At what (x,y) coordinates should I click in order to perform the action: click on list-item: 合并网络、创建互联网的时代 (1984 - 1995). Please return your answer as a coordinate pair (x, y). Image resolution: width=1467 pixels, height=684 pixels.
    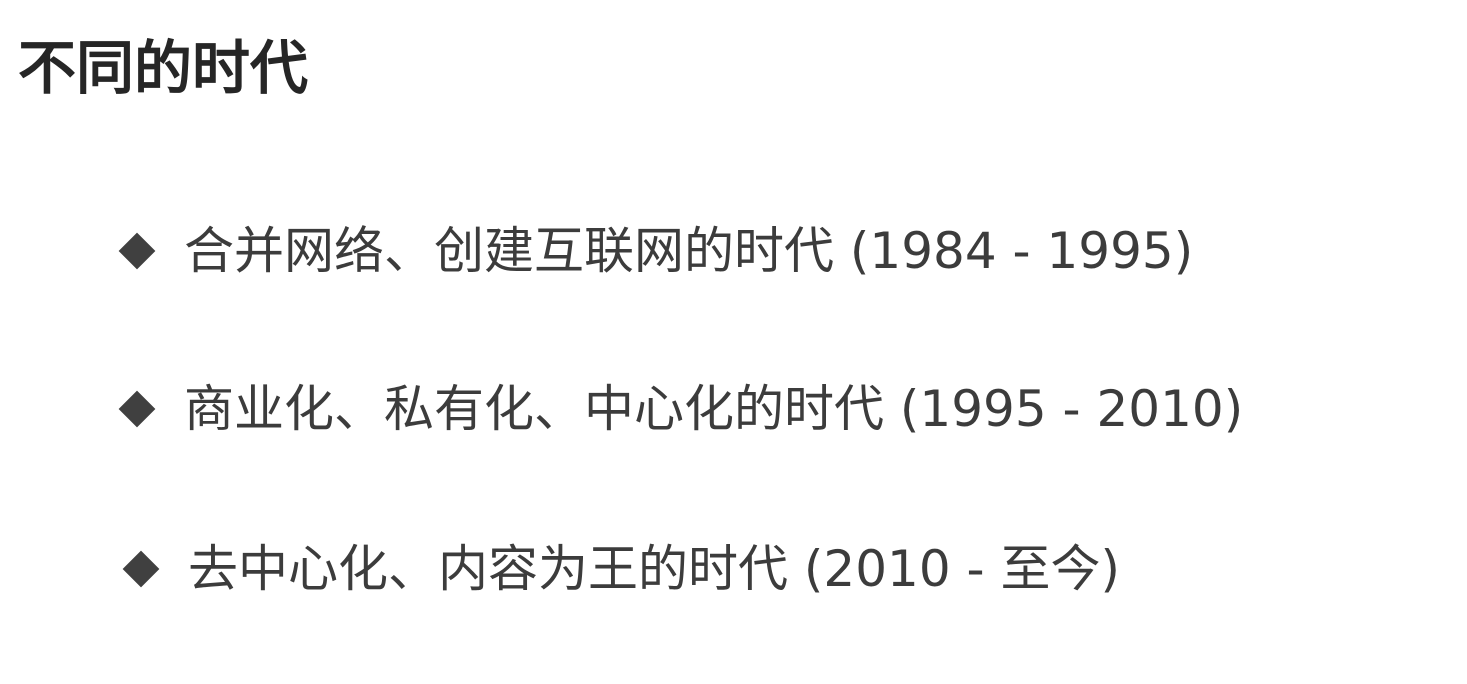
    Looking at the image, I should click on (654, 251).